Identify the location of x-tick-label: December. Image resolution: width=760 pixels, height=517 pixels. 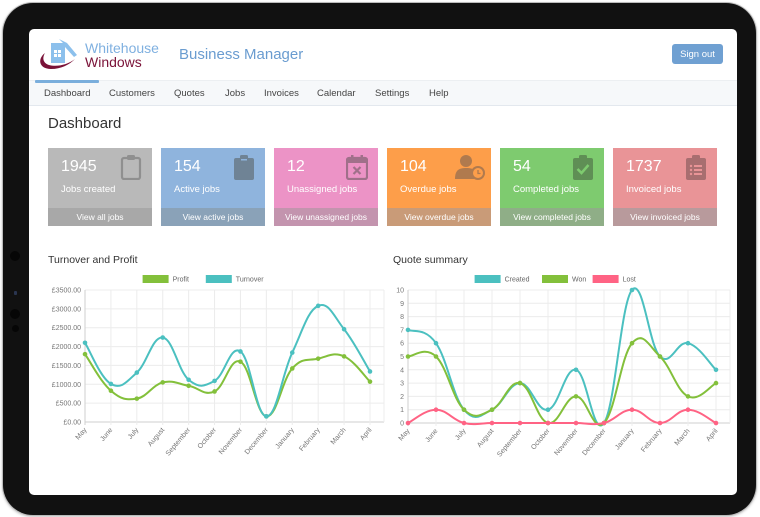
(594, 442).